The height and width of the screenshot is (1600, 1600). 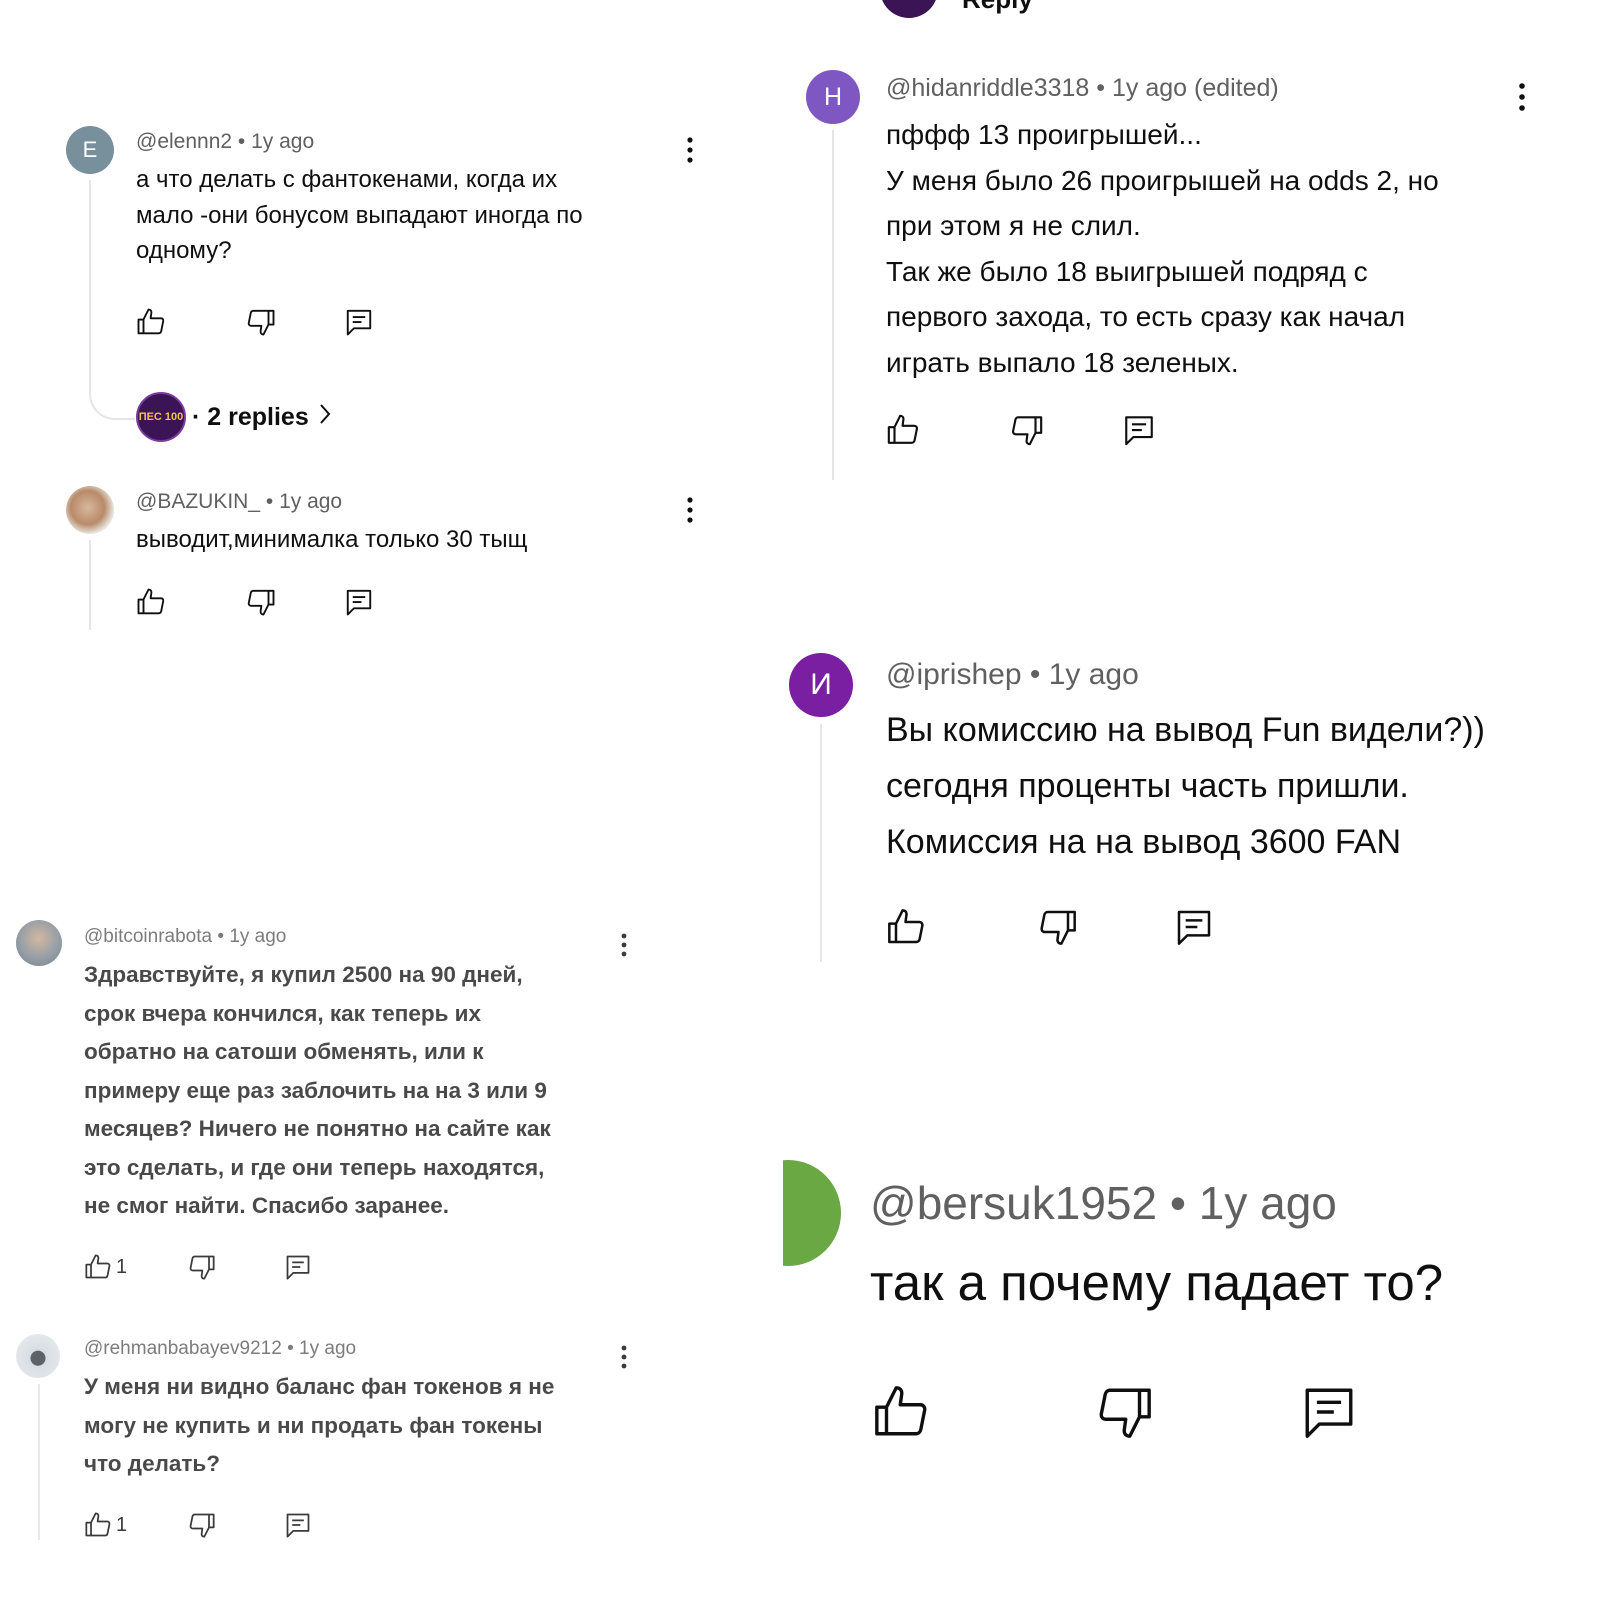 I want to click on avatar-clip, so click(x=813, y=1220).